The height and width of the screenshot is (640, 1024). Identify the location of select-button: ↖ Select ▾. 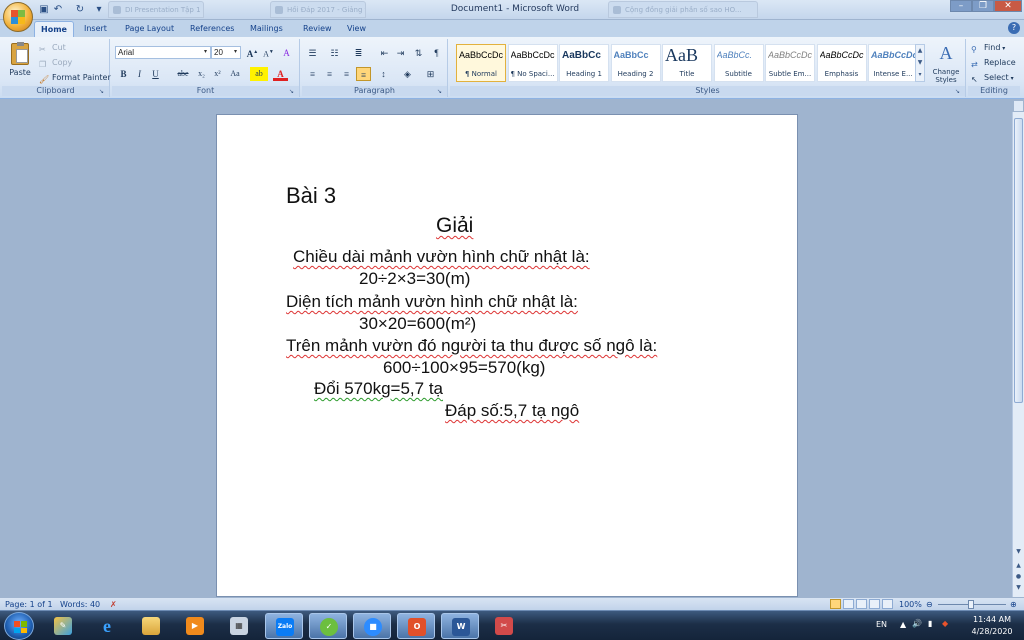
(992, 78).